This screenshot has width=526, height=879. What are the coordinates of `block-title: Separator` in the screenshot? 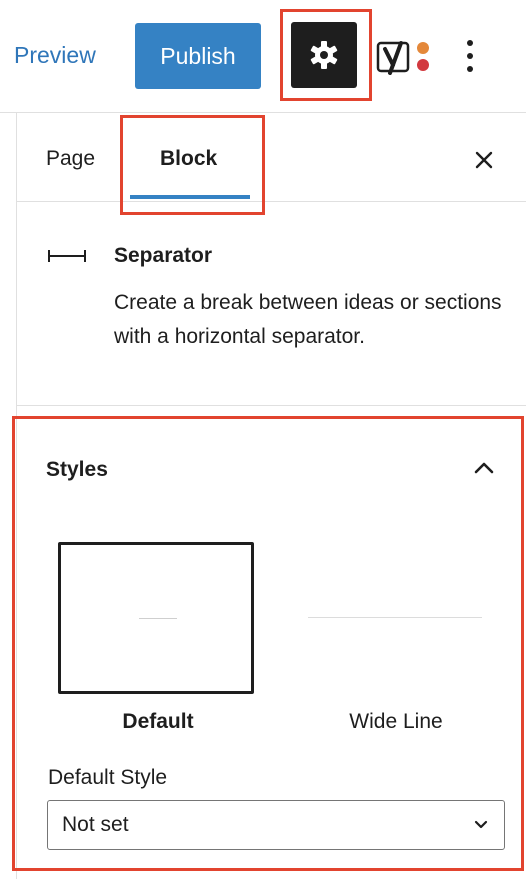 It's located at (163, 255).